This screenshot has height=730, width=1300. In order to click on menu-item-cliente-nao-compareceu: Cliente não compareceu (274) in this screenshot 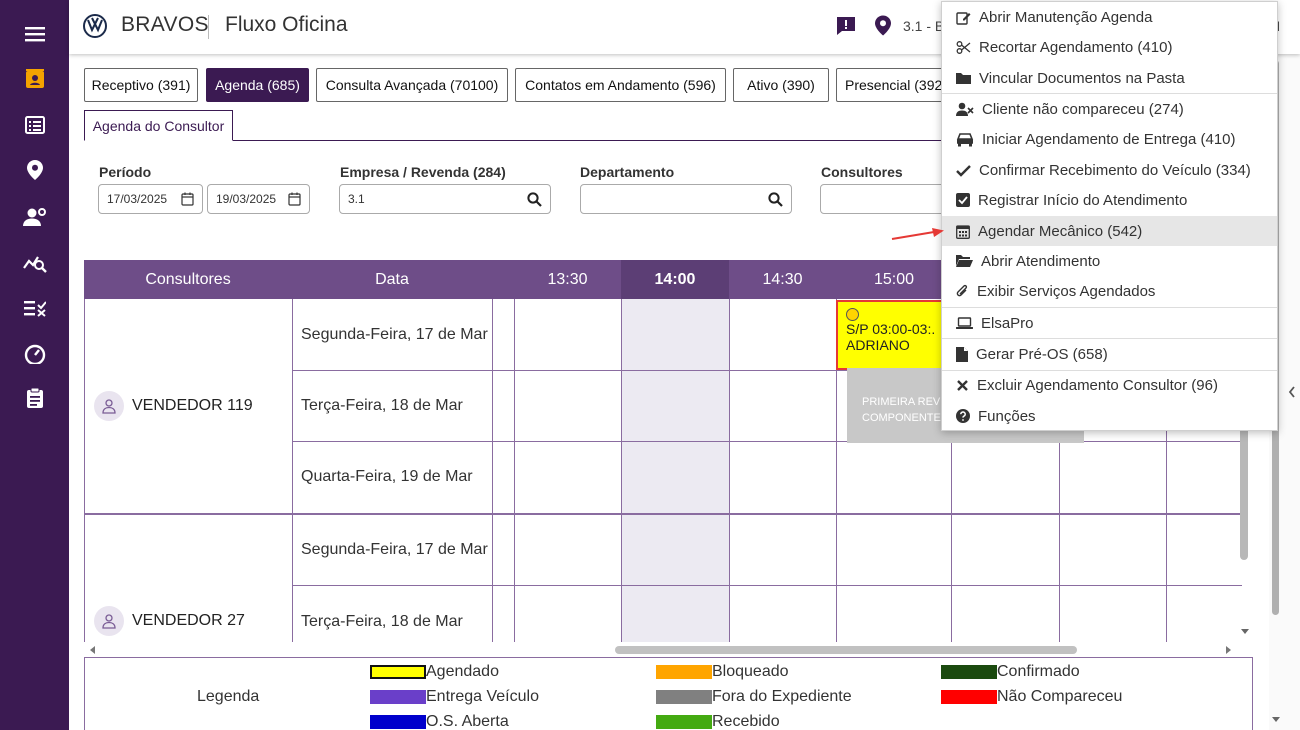, I will do `click(1109, 109)`.